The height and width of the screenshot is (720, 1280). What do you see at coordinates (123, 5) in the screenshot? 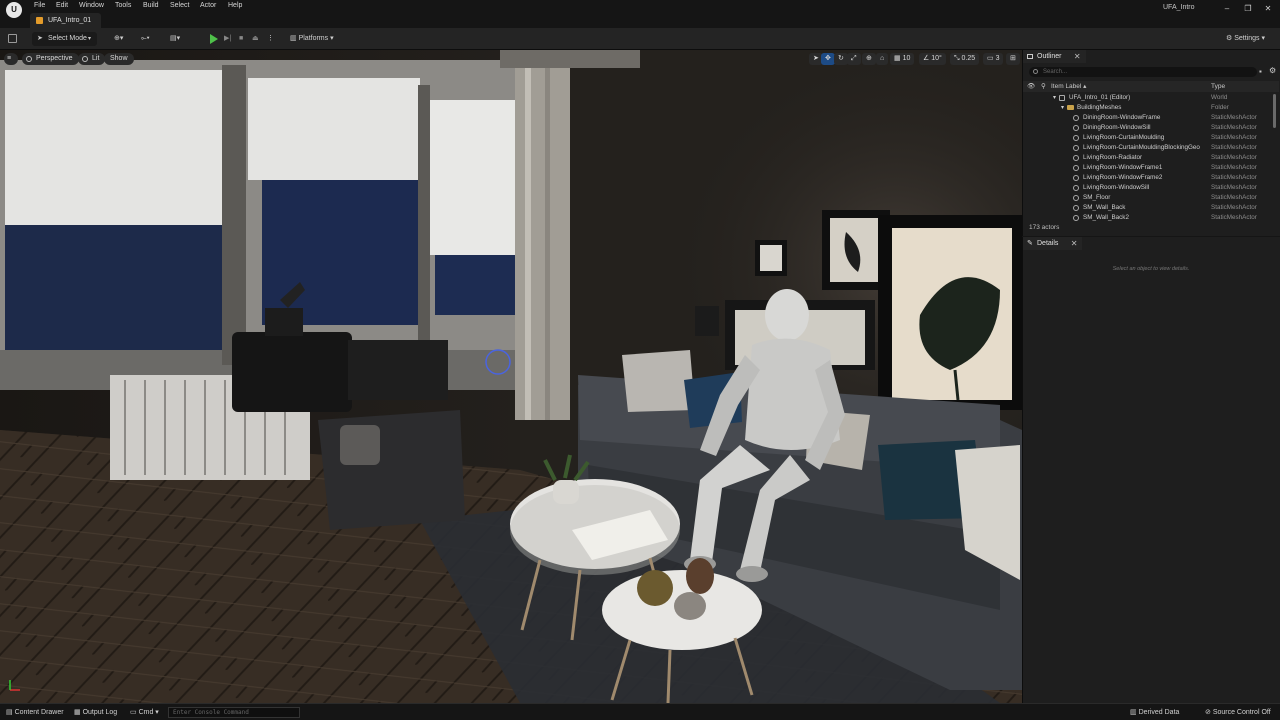
I see `menu-tools: Tools` at bounding box center [123, 5].